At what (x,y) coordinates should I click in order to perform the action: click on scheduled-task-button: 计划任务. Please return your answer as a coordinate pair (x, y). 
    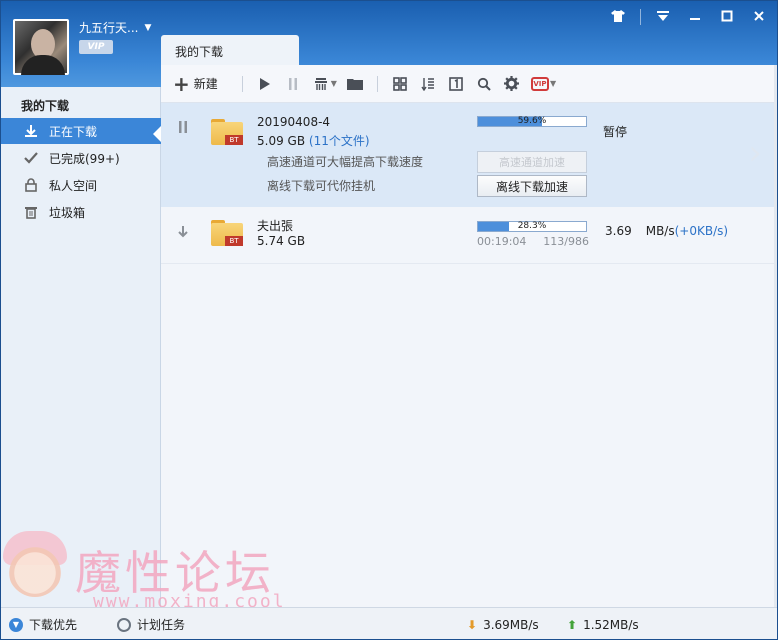
    Looking at the image, I should click on (151, 624).